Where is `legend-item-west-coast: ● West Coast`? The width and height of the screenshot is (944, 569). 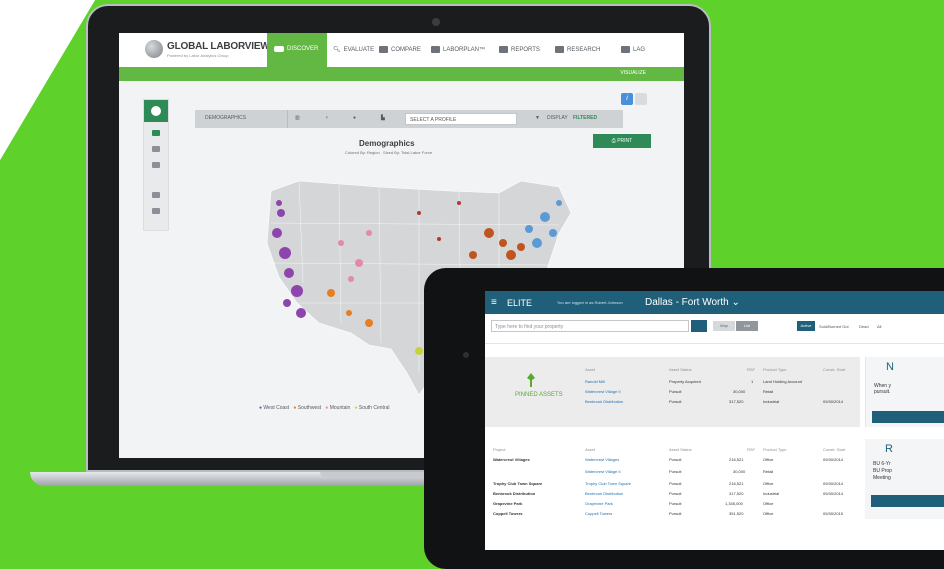 legend-item-west-coast: ● West Coast is located at coordinates (274, 408).